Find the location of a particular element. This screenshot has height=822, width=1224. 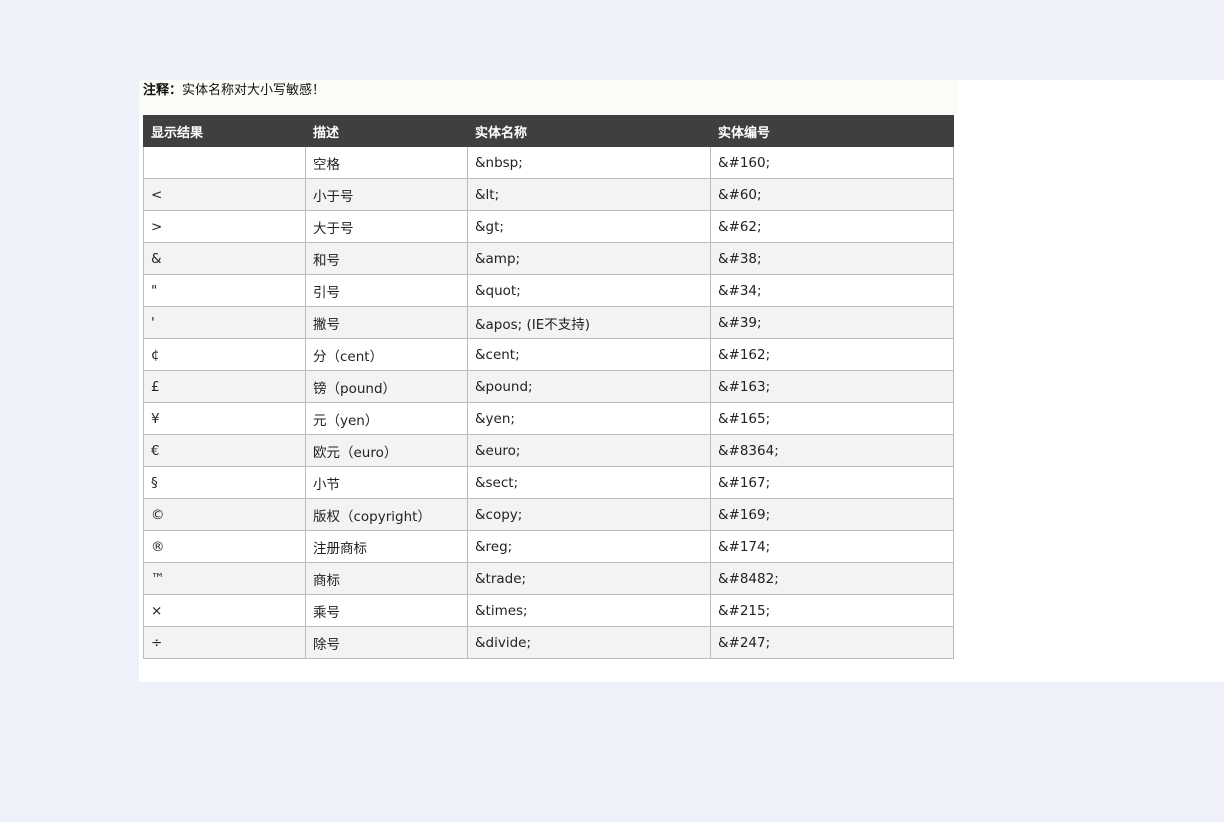

note-strip: 注释：实体名称对大小写敏感！ is located at coordinates (548, 97).